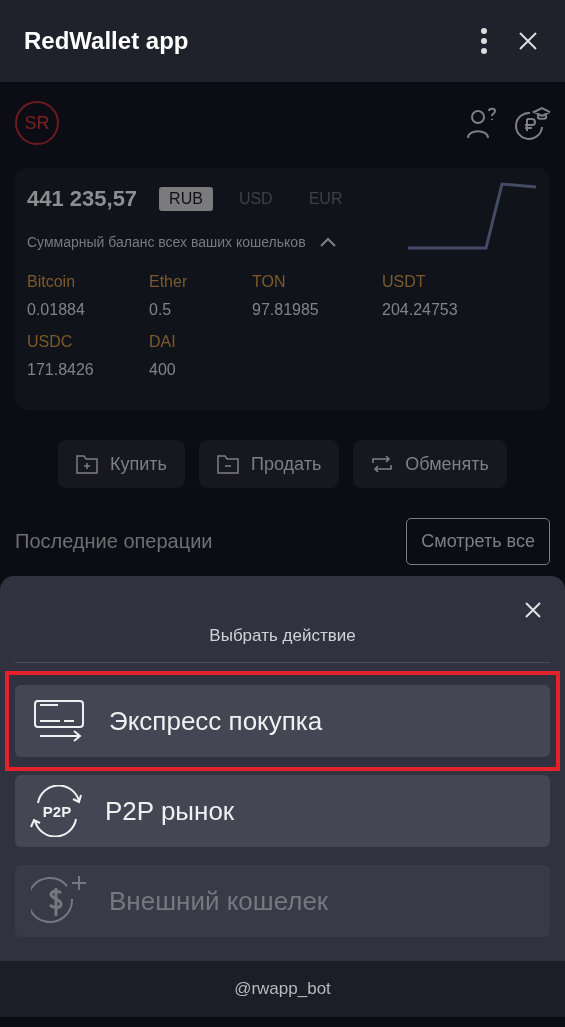 The image size is (565, 1027). I want to click on window-title: RedWallet app, so click(107, 41).